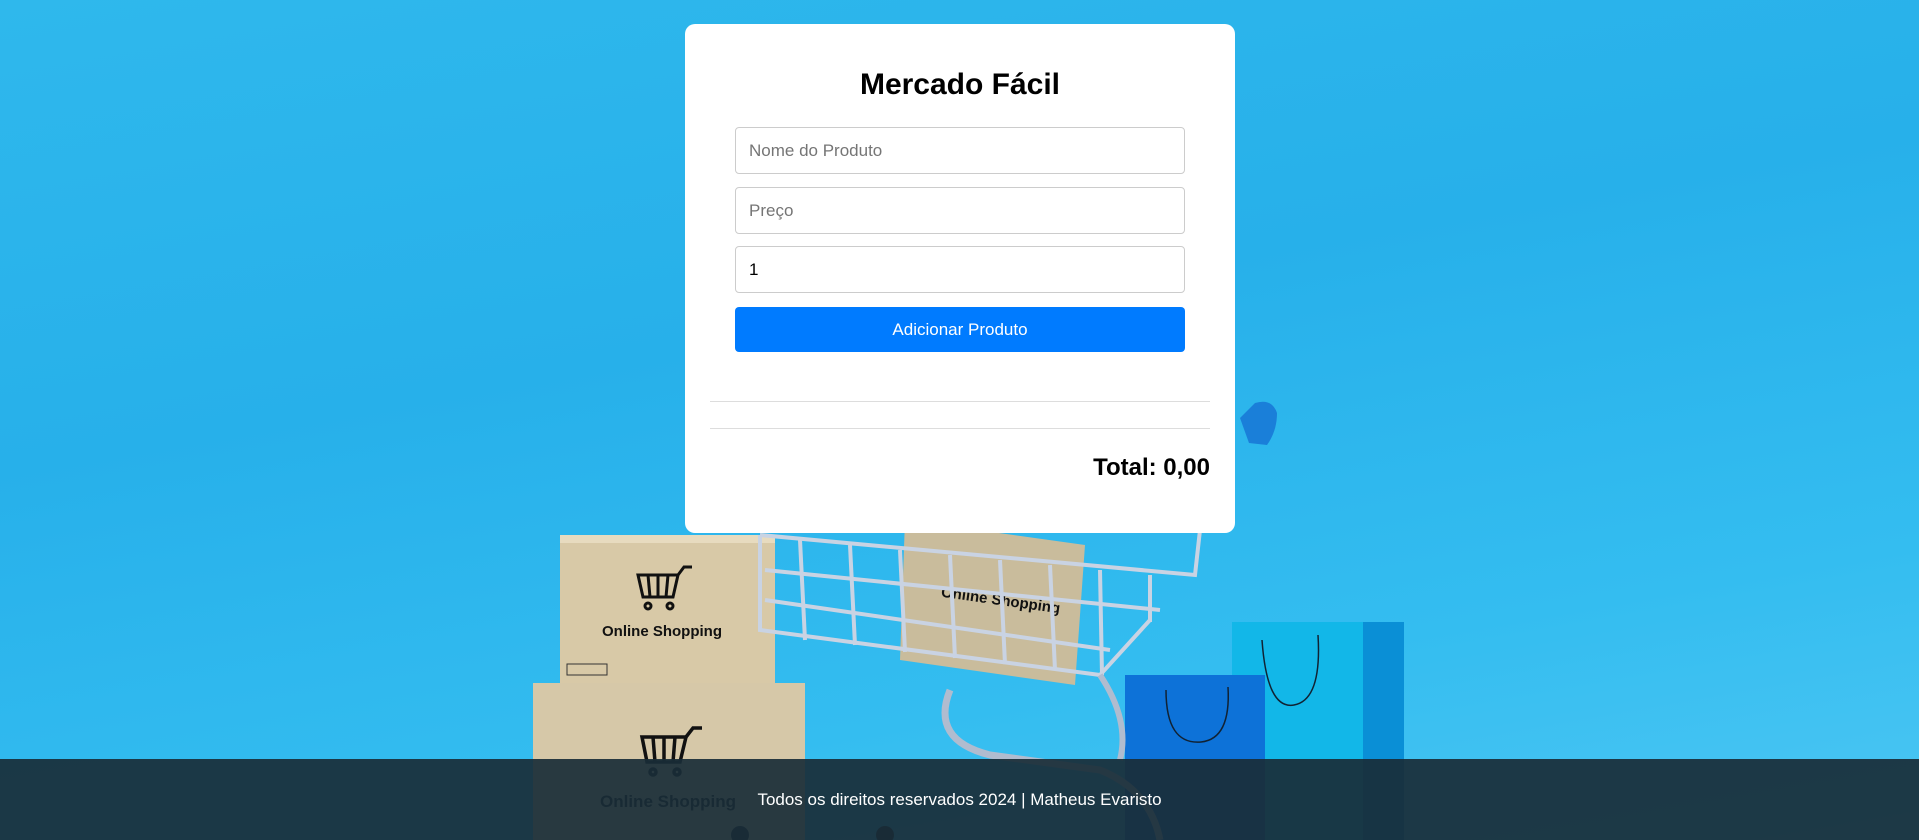 This screenshot has height=840, width=1919. What do you see at coordinates (667, 610) in the screenshot?
I see `box-top: Online Shopping` at bounding box center [667, 610].